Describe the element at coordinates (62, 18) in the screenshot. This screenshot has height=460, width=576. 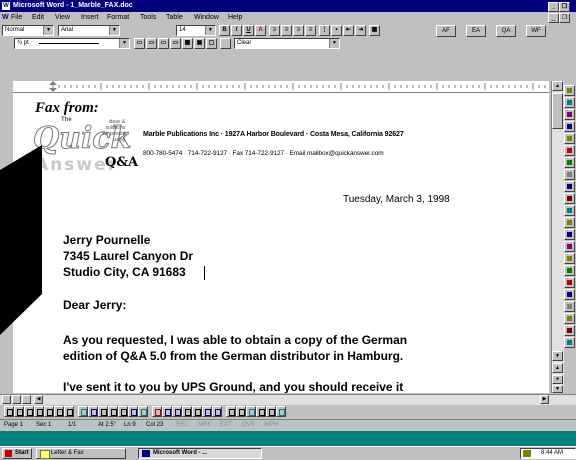
I see `menu-view: View` at that location.